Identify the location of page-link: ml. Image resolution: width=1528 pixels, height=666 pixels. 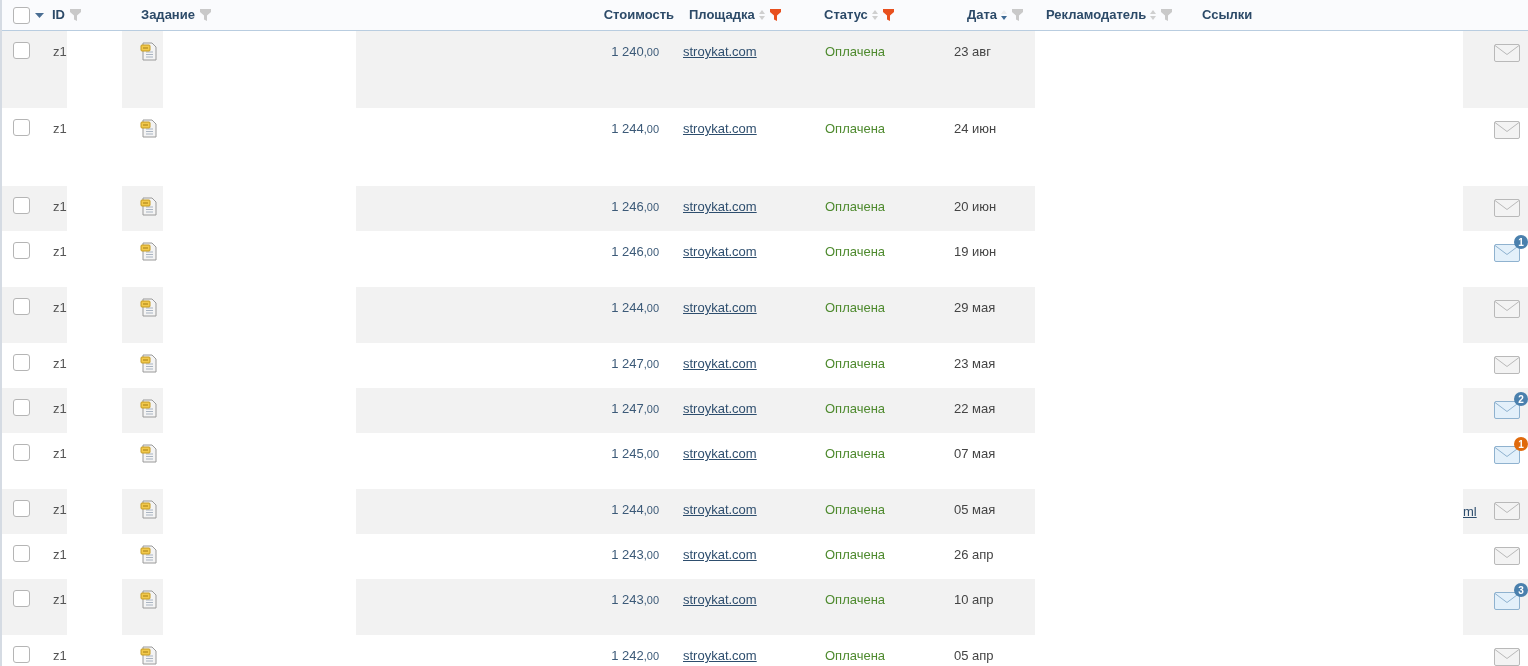
(1470, 511).